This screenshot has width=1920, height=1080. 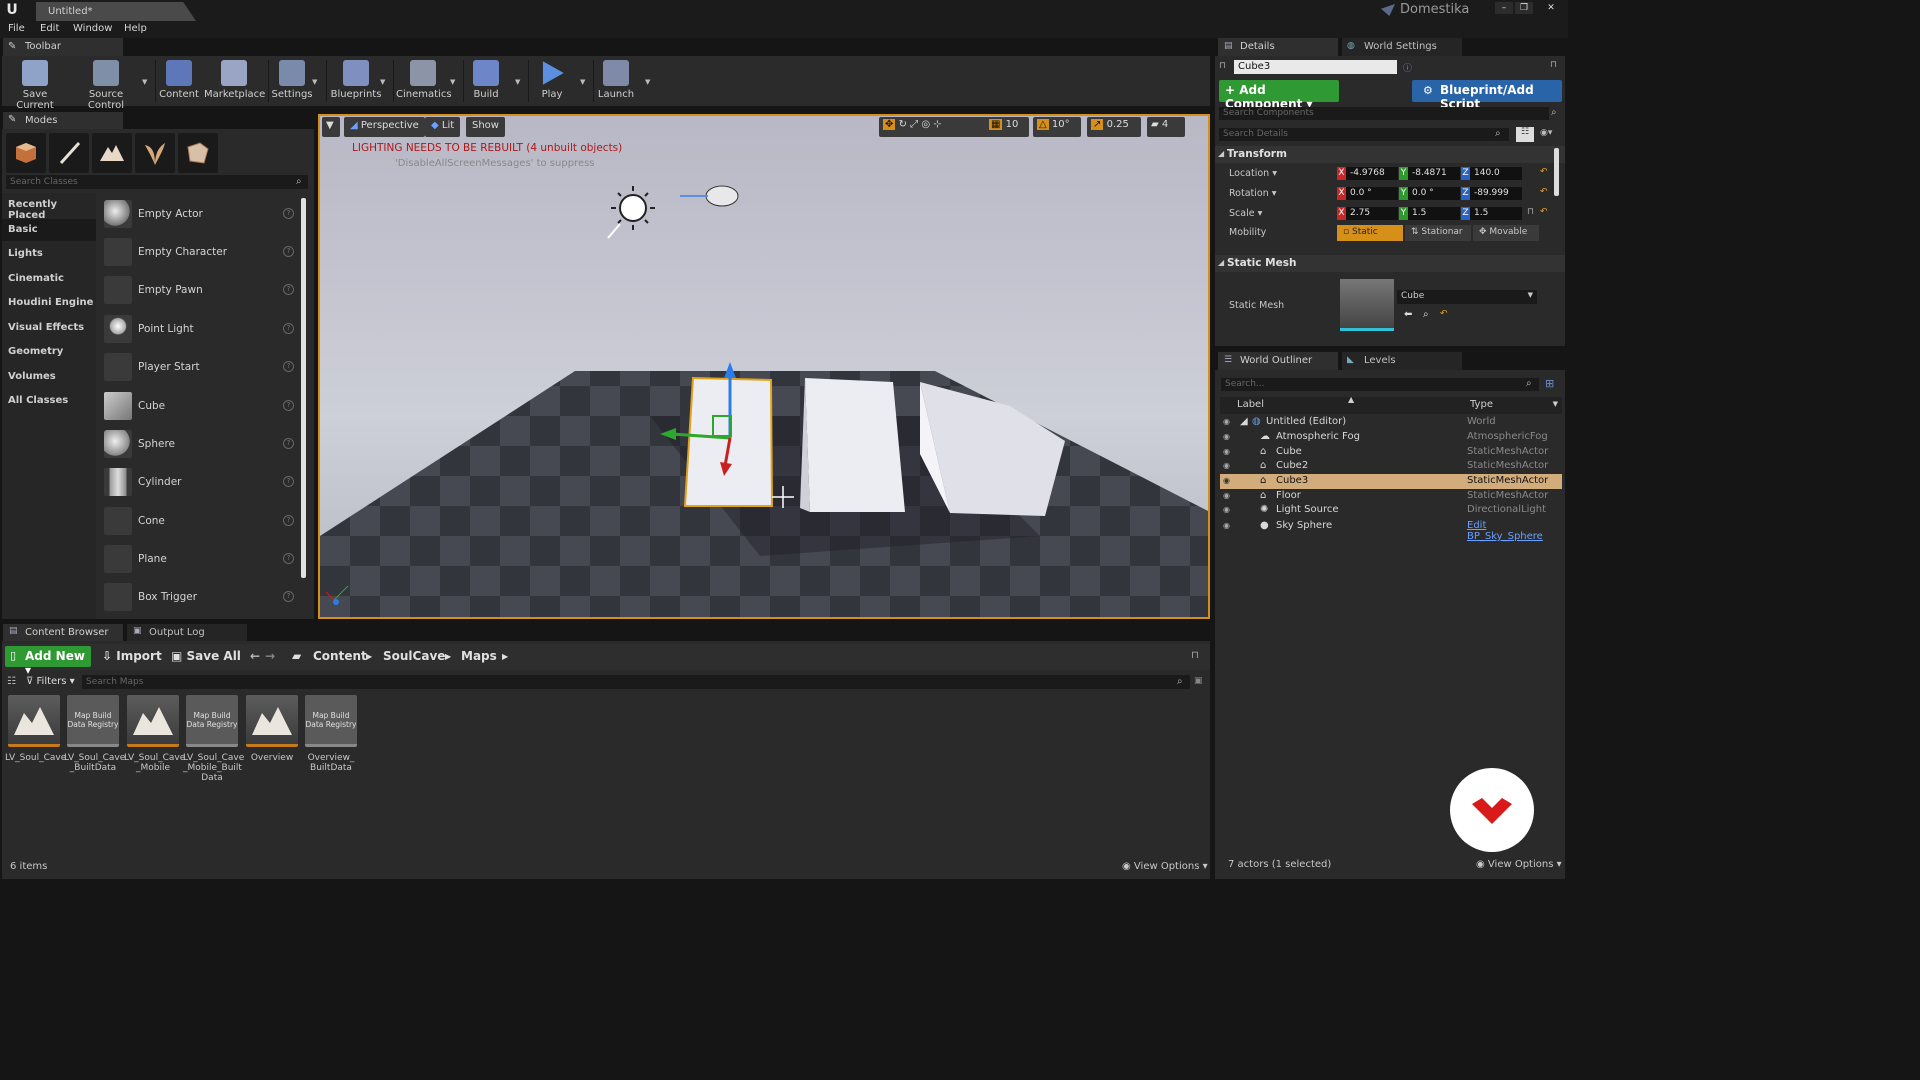 What do you see at coordinates (116, 11) in the screenshot?
I see `document-tab: Untitled*` at bounding box center [116, 11].